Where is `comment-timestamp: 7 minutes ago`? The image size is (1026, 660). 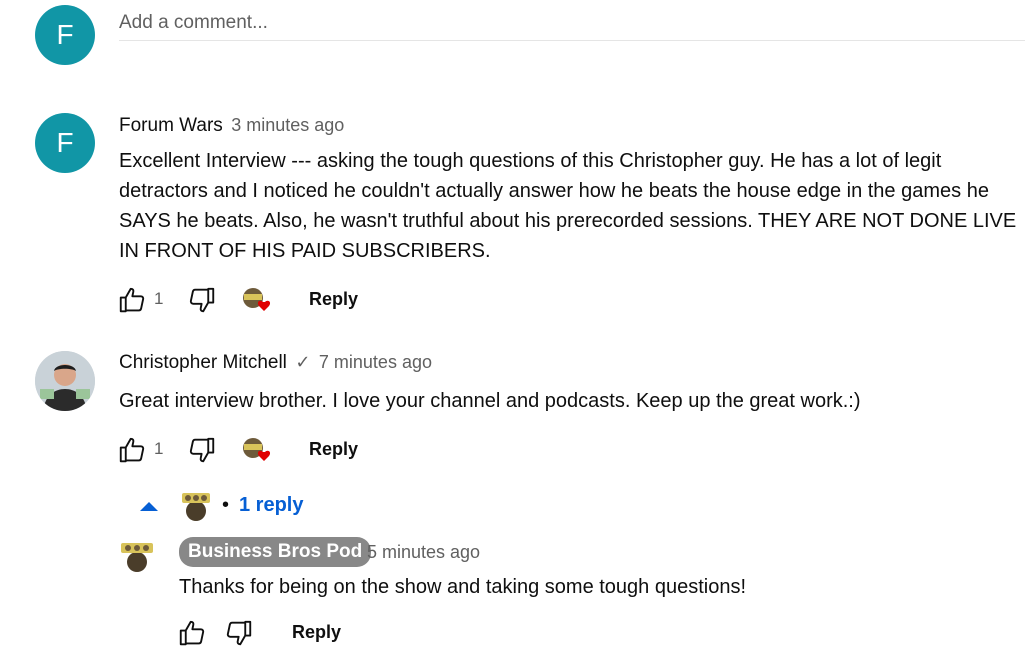
comment-timestamp: 7 minutes ago is located at coordinates (375, 362).